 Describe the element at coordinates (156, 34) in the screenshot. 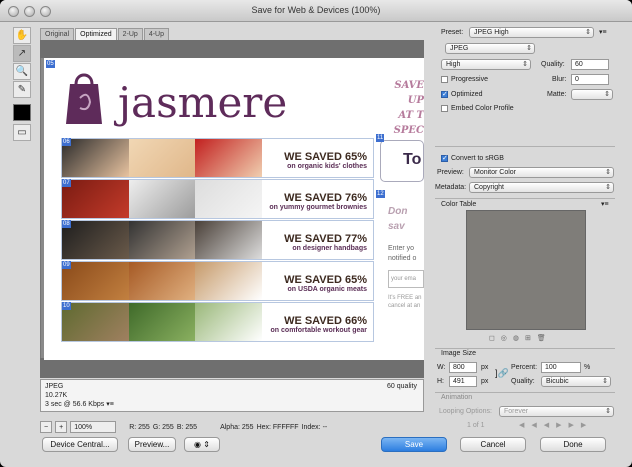

I see `tab-4-up: 4-Up` at that location.